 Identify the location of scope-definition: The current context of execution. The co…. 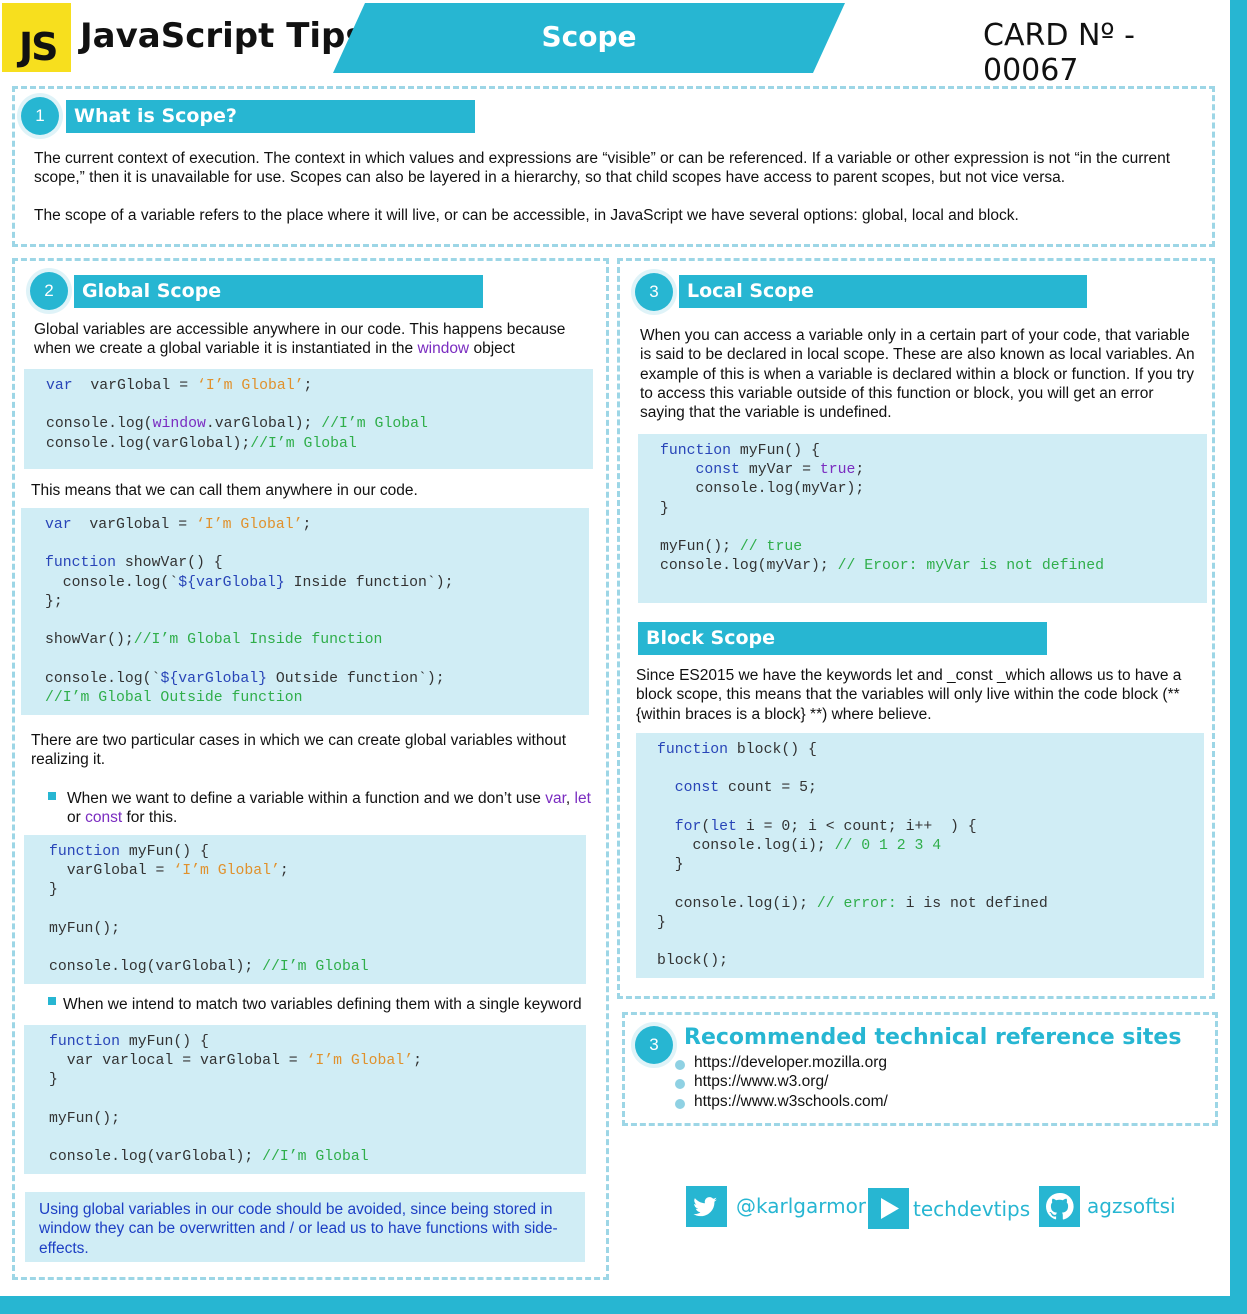
(602, 168).